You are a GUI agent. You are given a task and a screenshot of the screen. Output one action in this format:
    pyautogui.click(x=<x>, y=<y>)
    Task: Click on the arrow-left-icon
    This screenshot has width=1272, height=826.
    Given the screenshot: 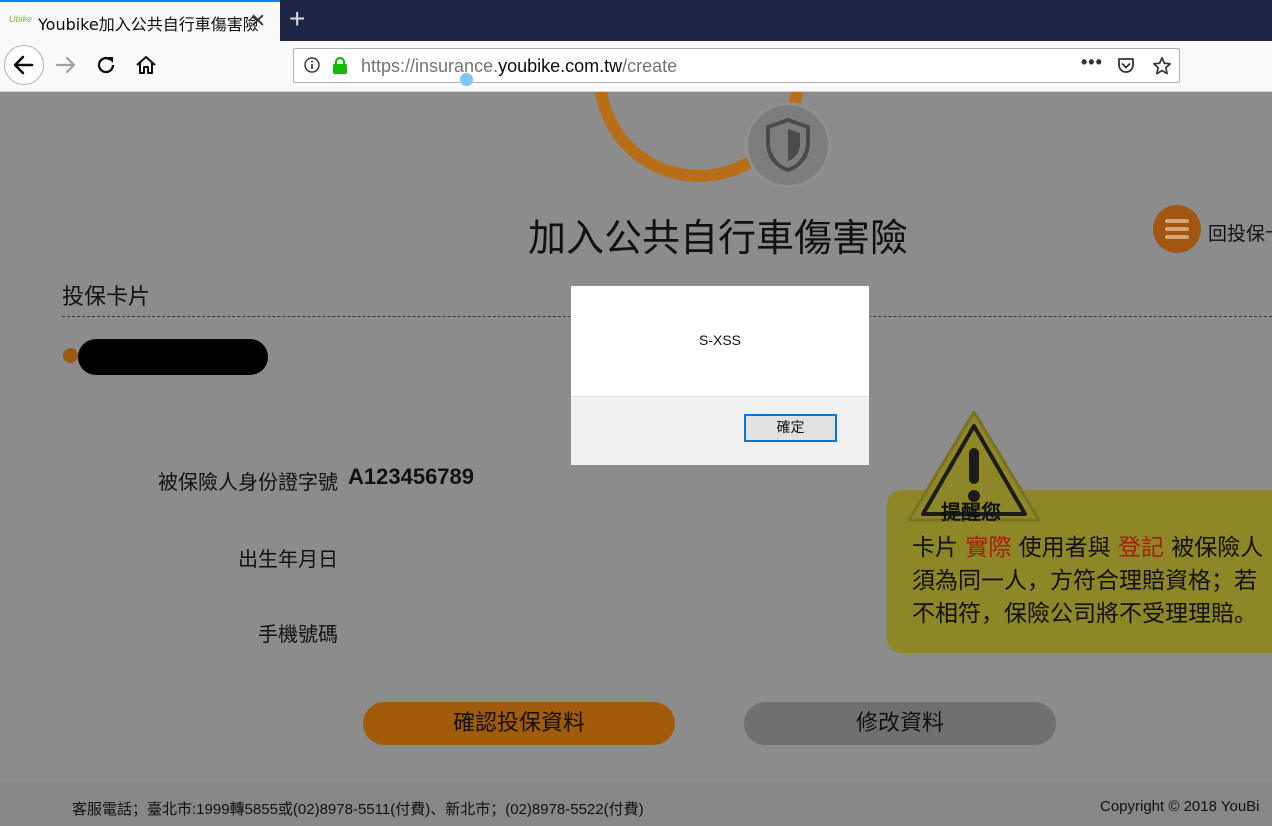 What is the action you would take?
    pyautogui.click(x=23, y=65)
    